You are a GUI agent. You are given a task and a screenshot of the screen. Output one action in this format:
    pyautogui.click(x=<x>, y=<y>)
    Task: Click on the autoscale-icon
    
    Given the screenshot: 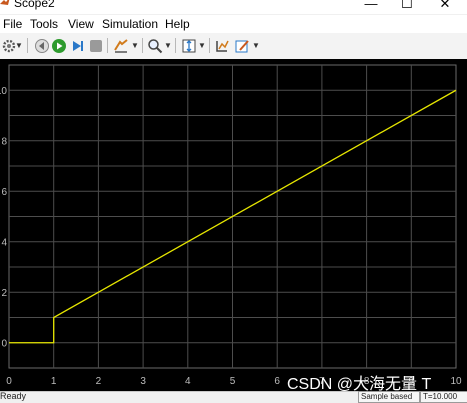 What is the action you would take?
    pyautogui.click(x=188, y=45)
    